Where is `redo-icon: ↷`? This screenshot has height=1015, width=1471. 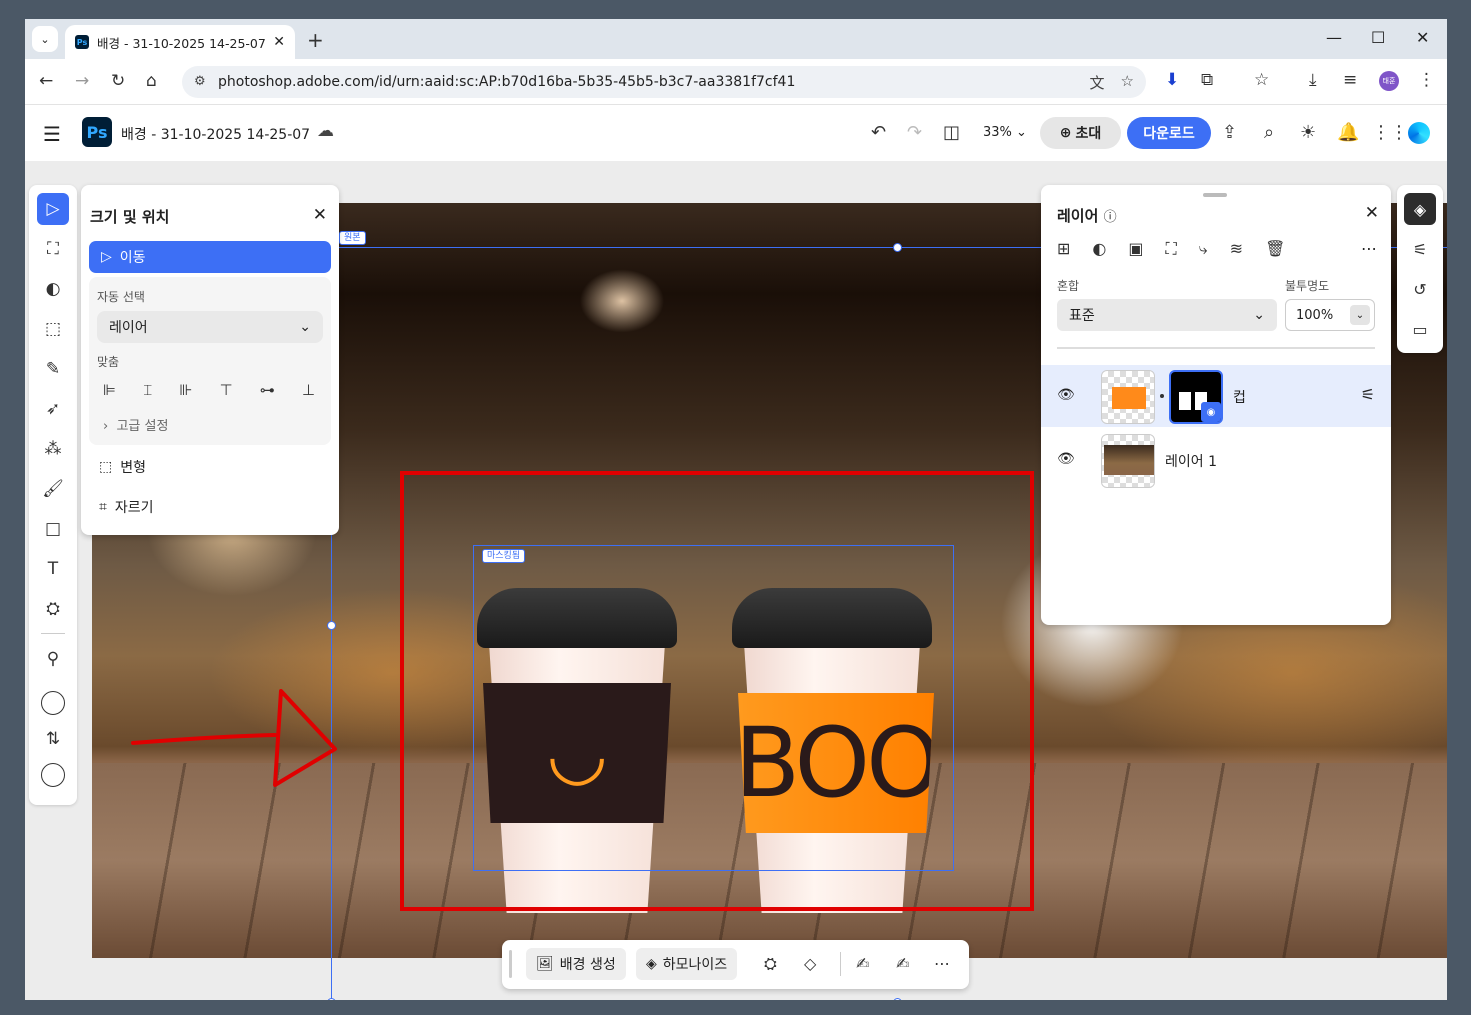 redo-icon: ↷ is located at coordinates (914, 132).